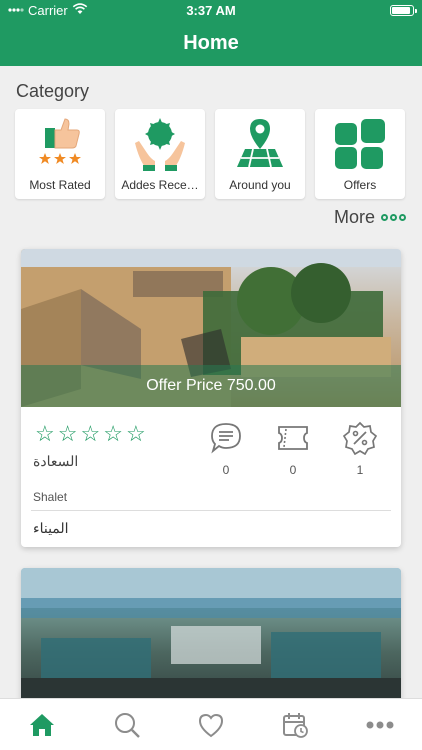 This screenshot has width=422, height=750. What do you see at coordinates (50, 497) in the screenshot?
I see `listing-type: Shalet` at bounding box center [50, 497].